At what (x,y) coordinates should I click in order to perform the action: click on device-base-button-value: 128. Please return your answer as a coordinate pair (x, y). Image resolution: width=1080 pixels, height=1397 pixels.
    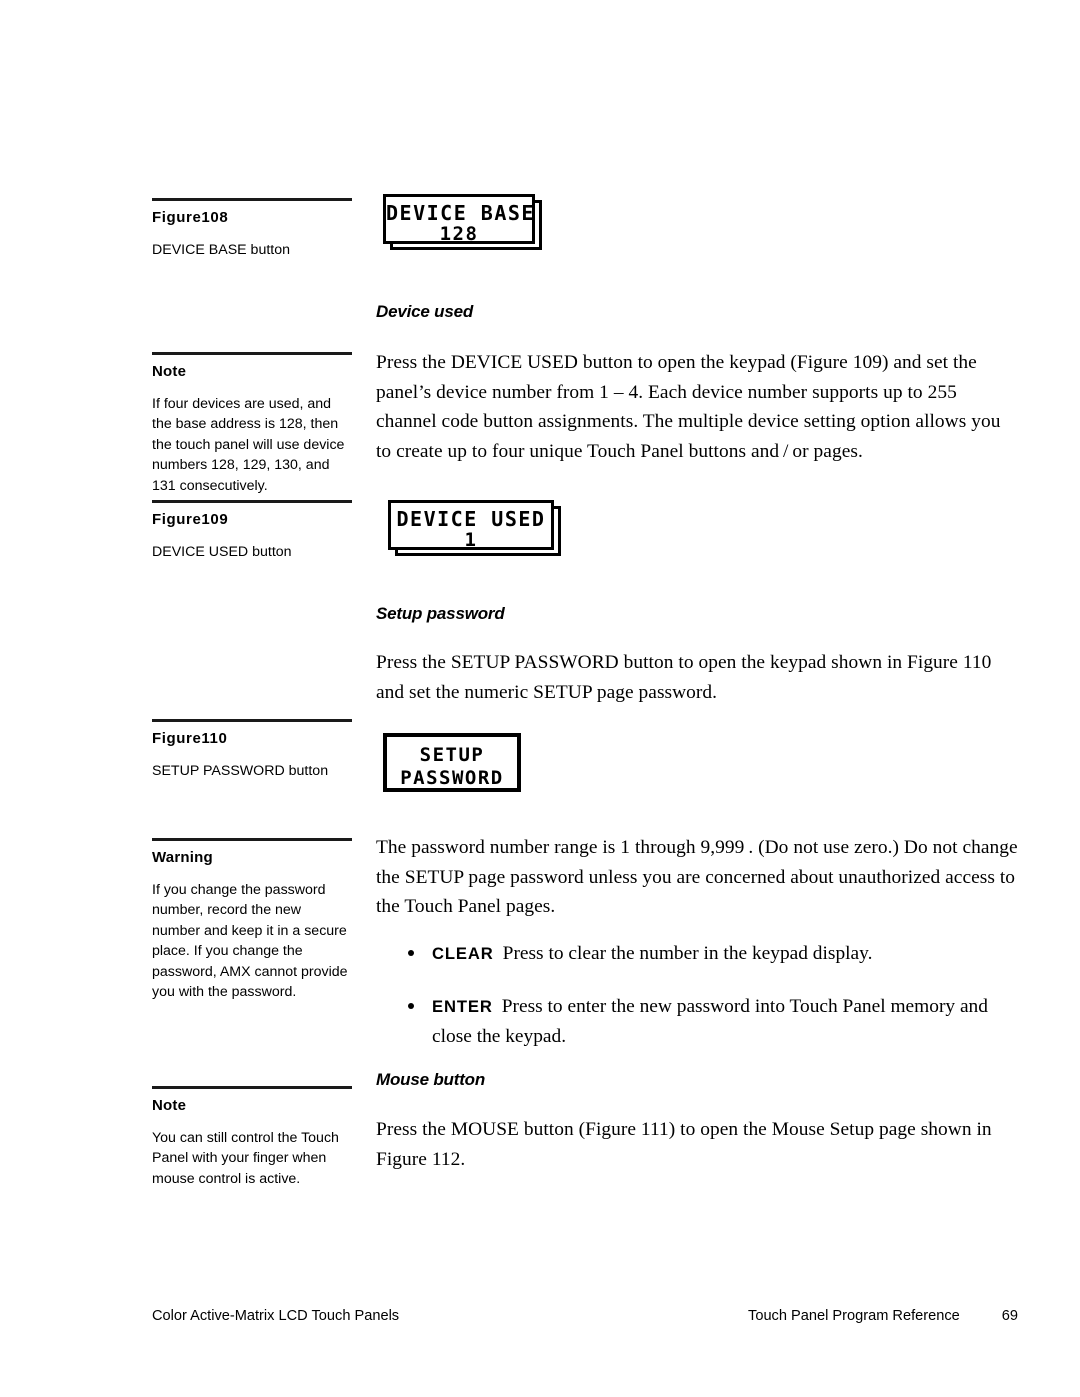
    Looking at the image, I should click on (459, 234).